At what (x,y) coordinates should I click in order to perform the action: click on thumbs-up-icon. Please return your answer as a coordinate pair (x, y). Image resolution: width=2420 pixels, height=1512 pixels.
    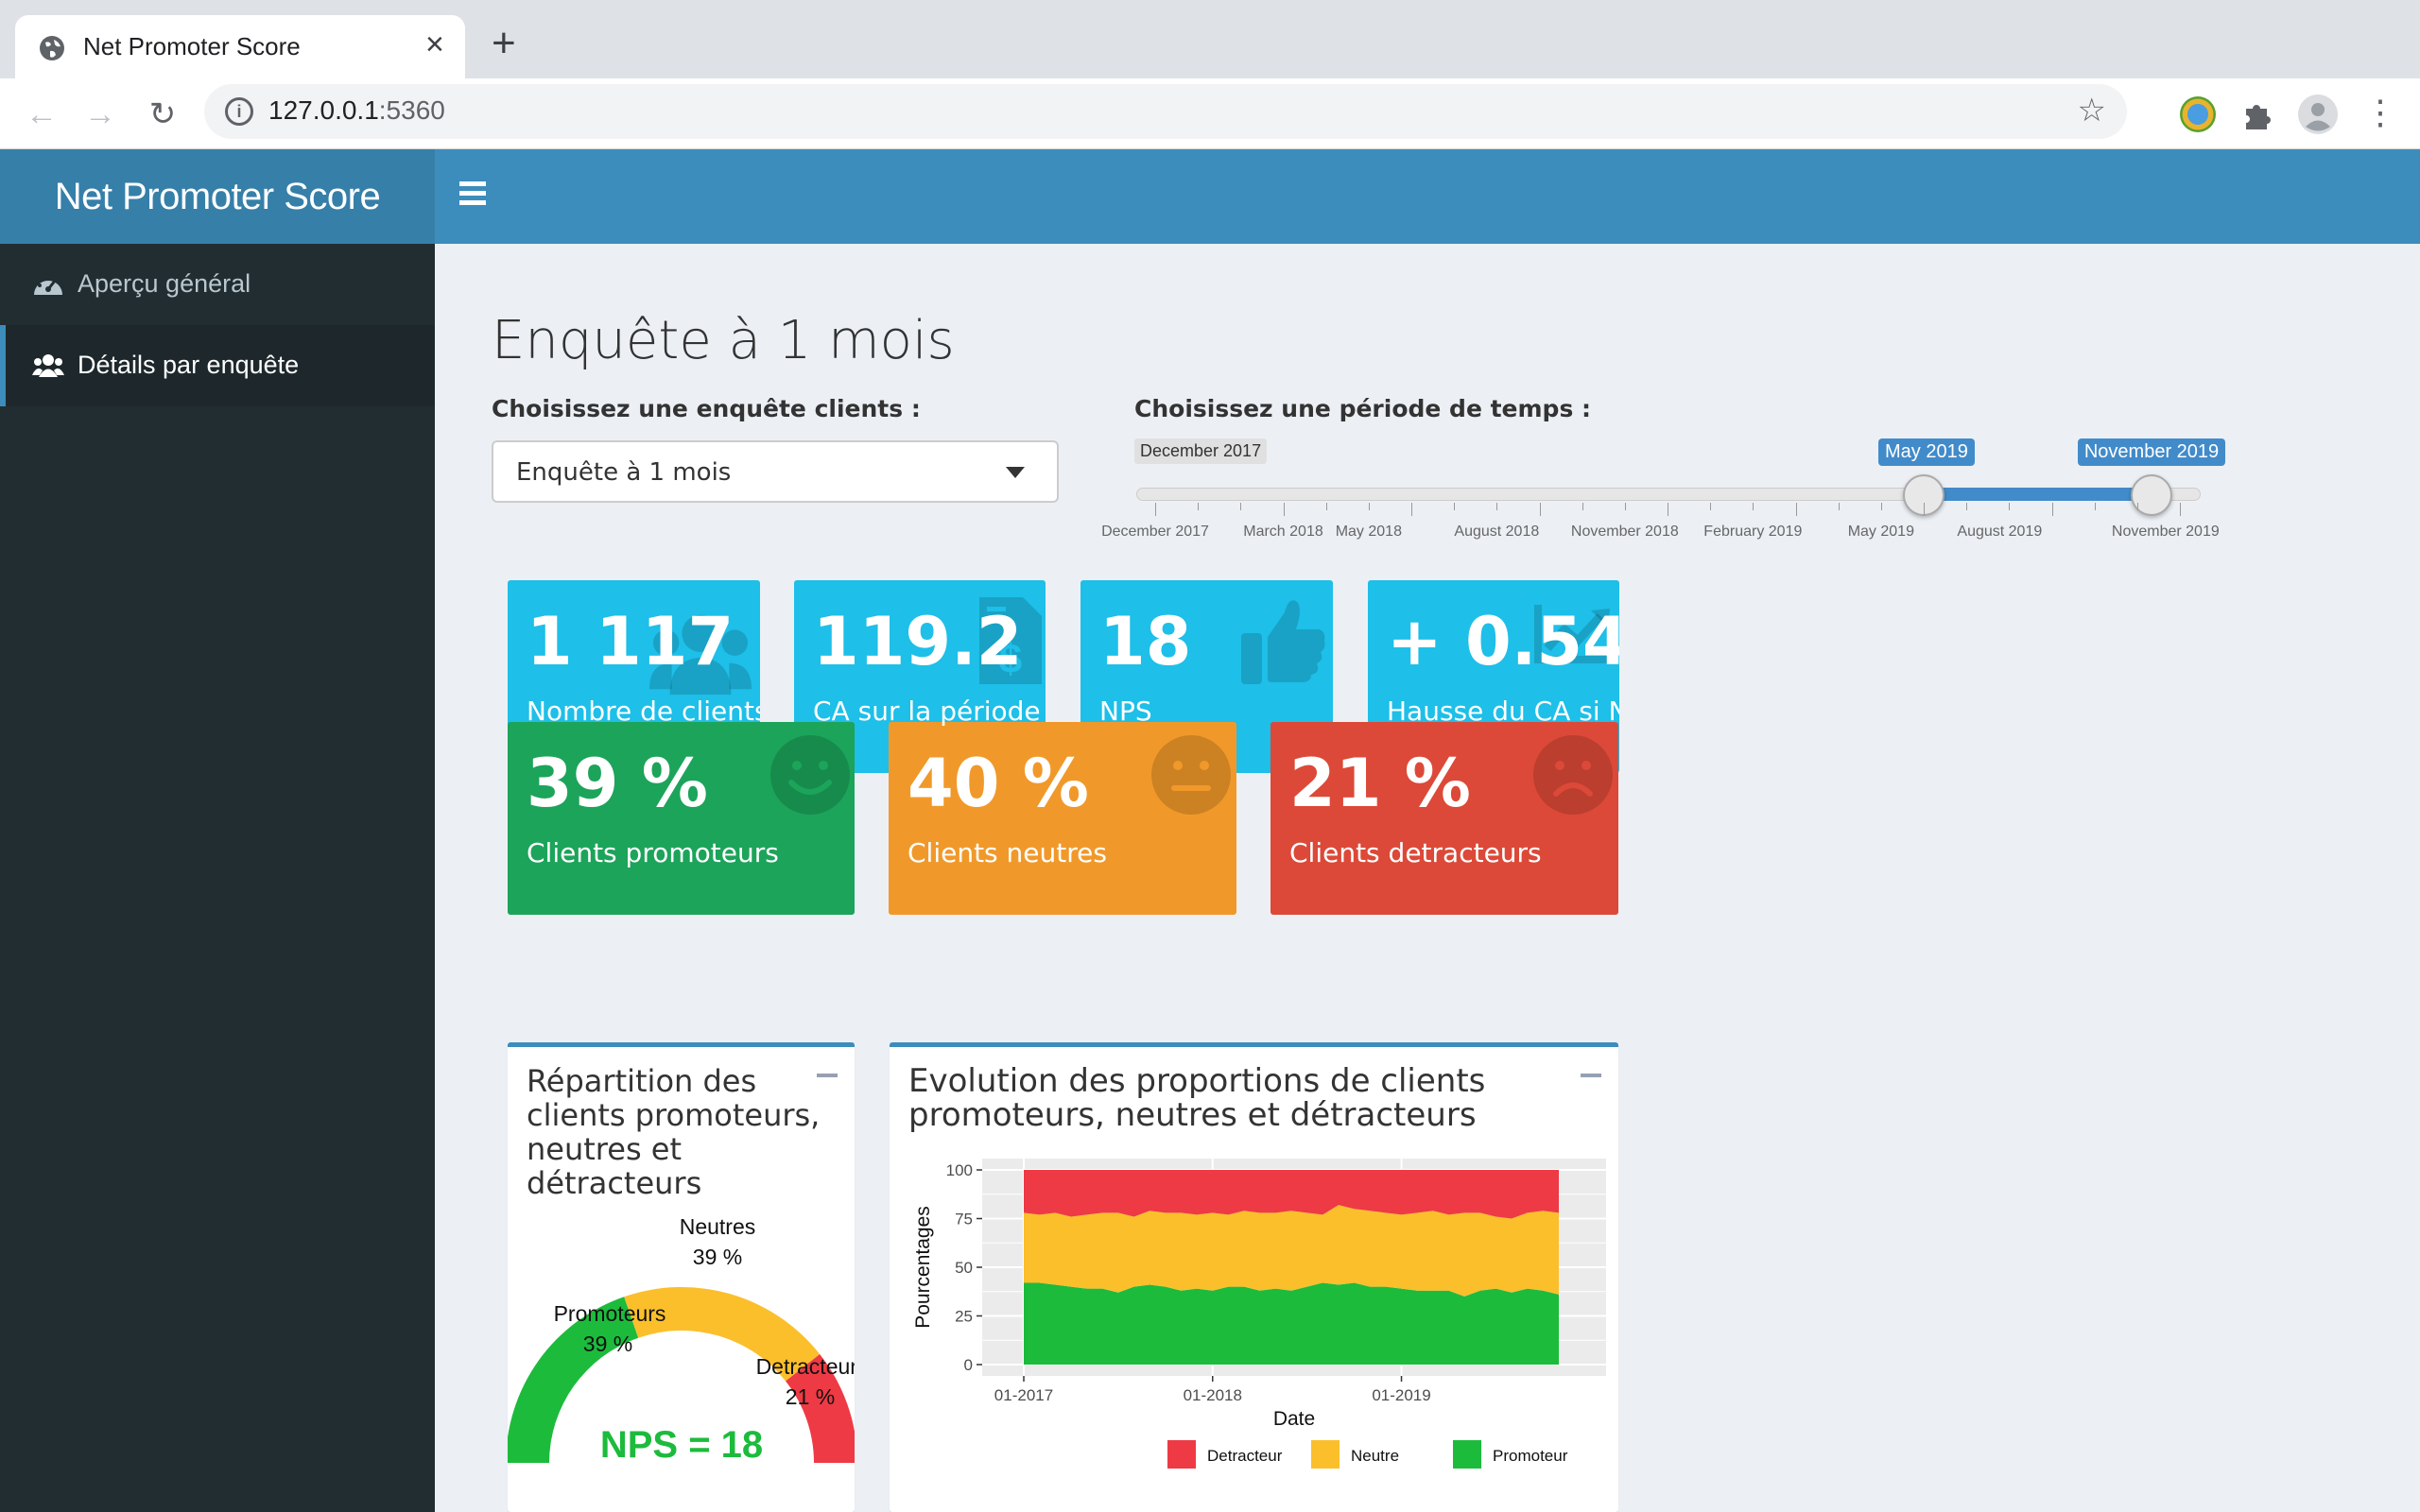
    Looking at the image, I should click on (1283, 642).